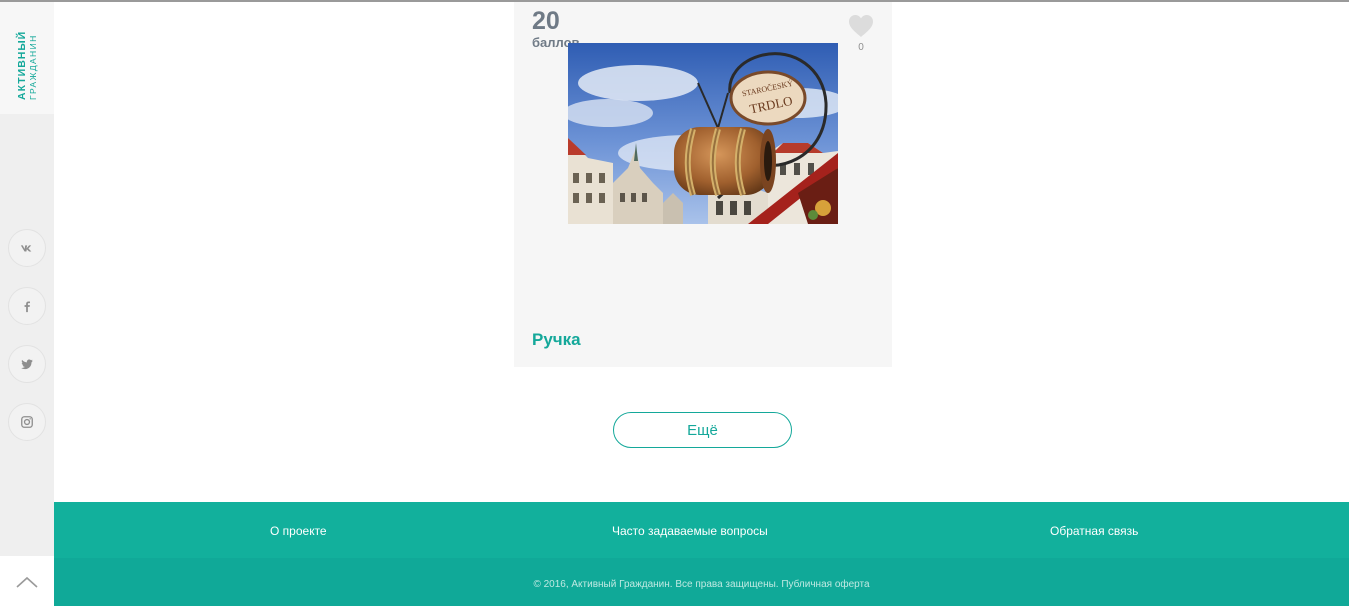 The height and width of the screenshot is (608, 1349). I want to click on facebook-button, so click(27, 306).